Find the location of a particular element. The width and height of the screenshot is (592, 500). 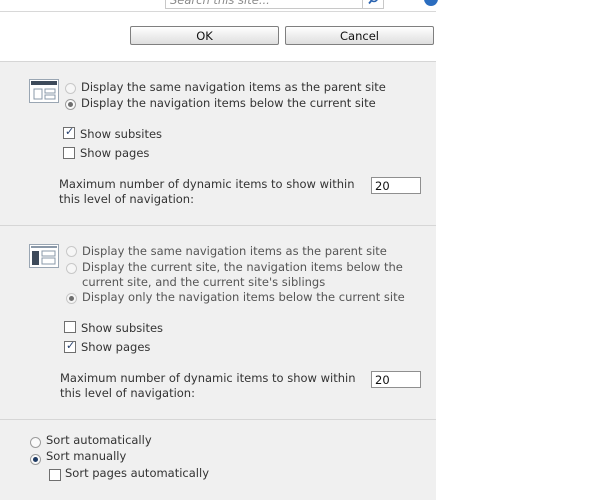

global-nav-below-current-radio is located at coordinates (70, 104).